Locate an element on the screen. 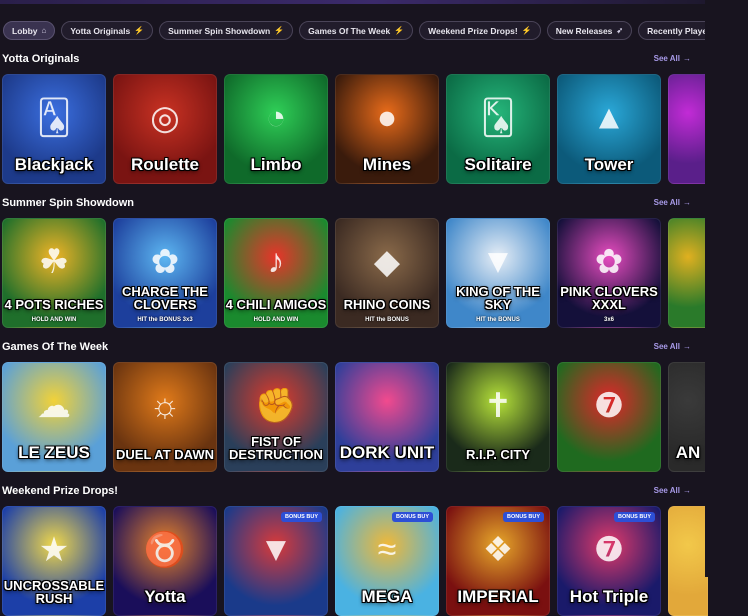 The height and width of the screenshot is (616, 748). game-card: ❼ is located at coordinates (609, 417).